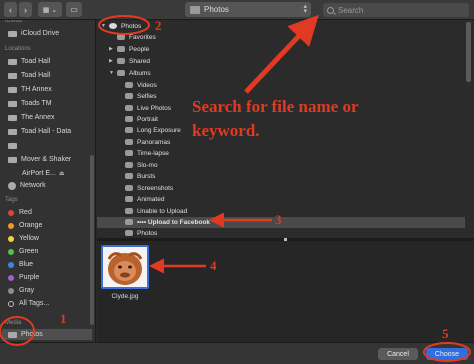 This screenshot has height=364, width=474. Describe the element at coordinates (281, 37) in the screenshot. I see `tree-row: Favorites` at that location.